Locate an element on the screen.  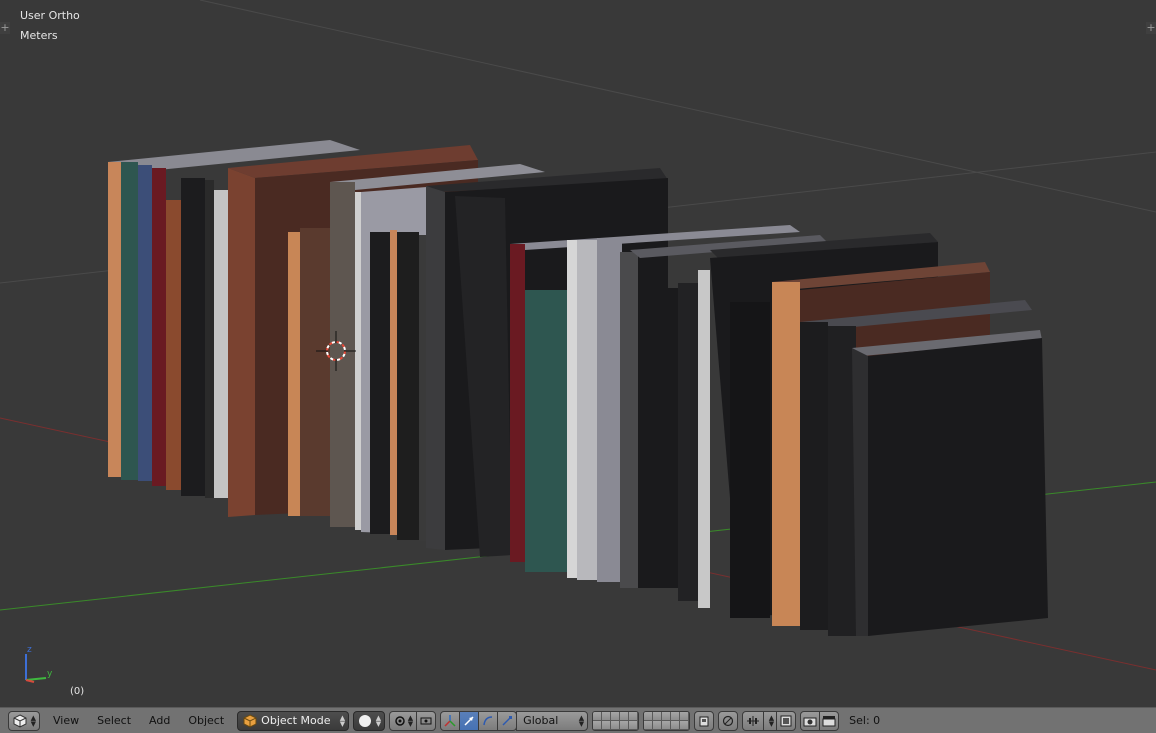
units-label: Meters is located at coordinates (39, 35).